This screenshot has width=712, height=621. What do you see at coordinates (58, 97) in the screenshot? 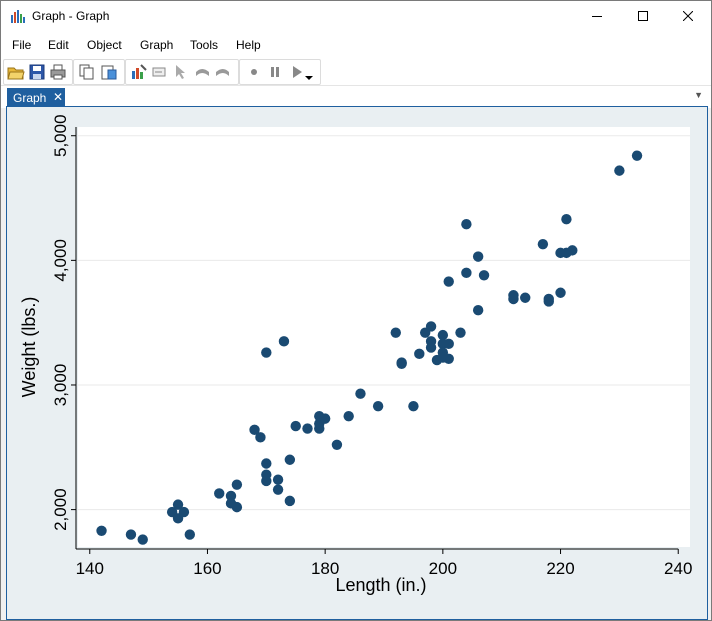
I see `tab-close-icon: ✕` at bounding box center [58, 97].